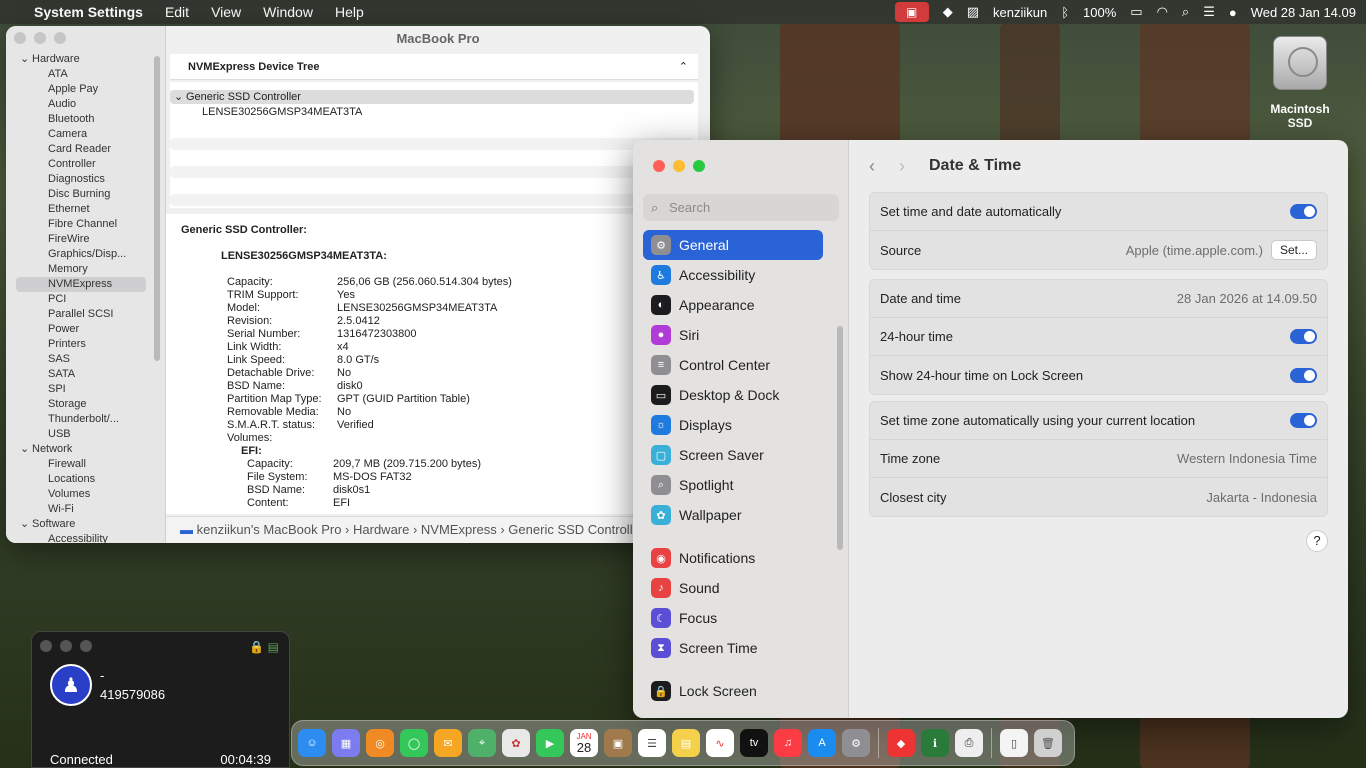 The width and height of the screenshot is (1366, 768). What do you see at coordinates (81, 224) in the screenshot?
I see `sidebar-item: Fibre Channel` at bounding box center [81, 224].